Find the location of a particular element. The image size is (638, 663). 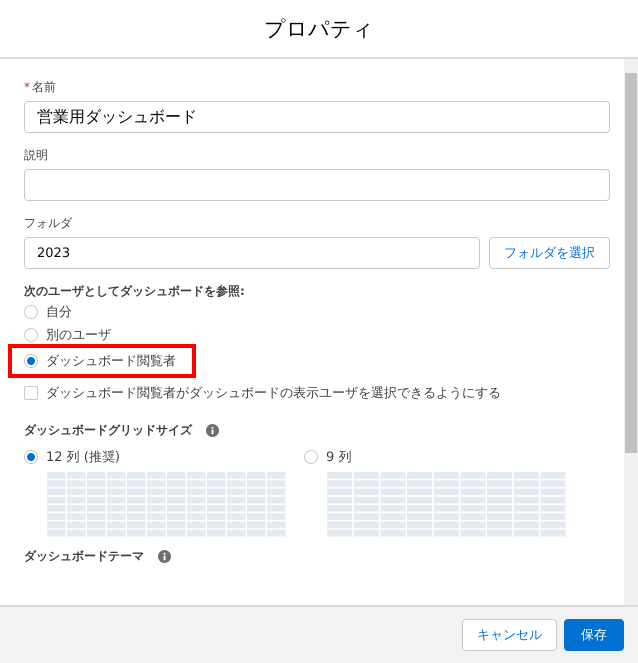

description-input is located at coordinates (317, 185).